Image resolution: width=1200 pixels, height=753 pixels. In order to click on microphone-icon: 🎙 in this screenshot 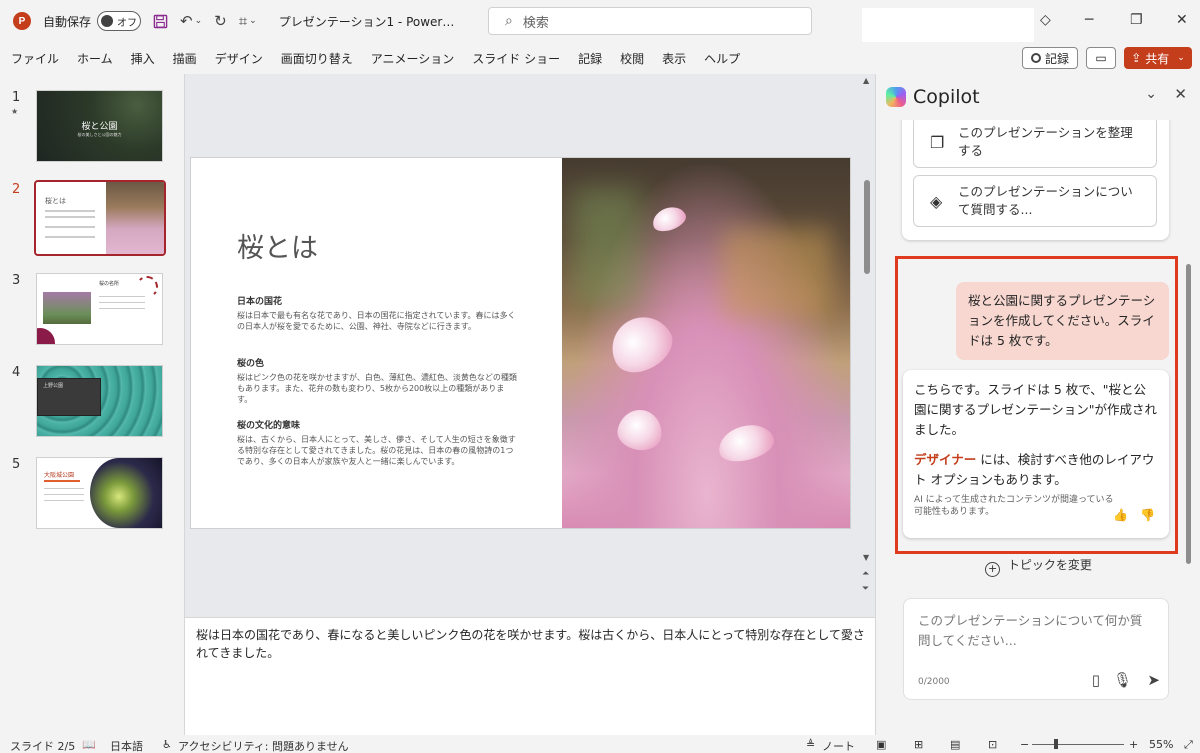, I will do `click(1122, 680)`.